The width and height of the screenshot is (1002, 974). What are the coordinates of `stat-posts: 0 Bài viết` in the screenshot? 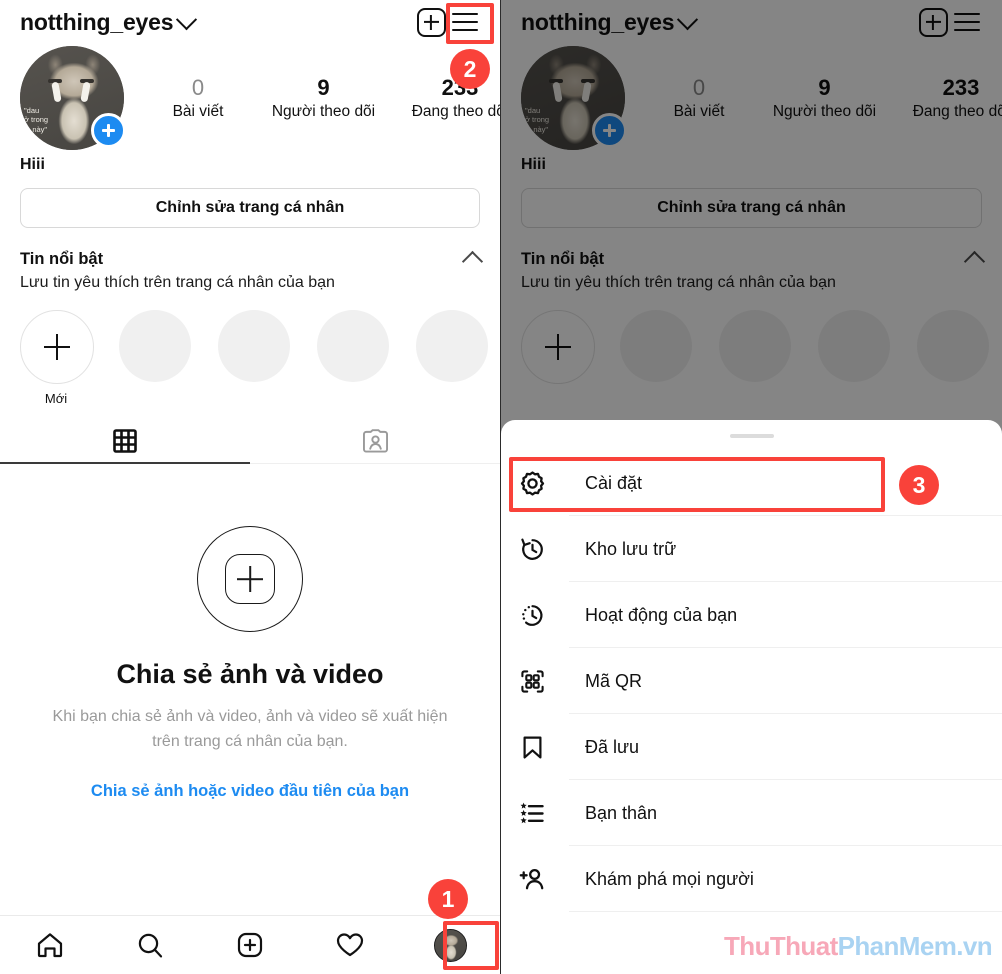 It's located at (198, 98).